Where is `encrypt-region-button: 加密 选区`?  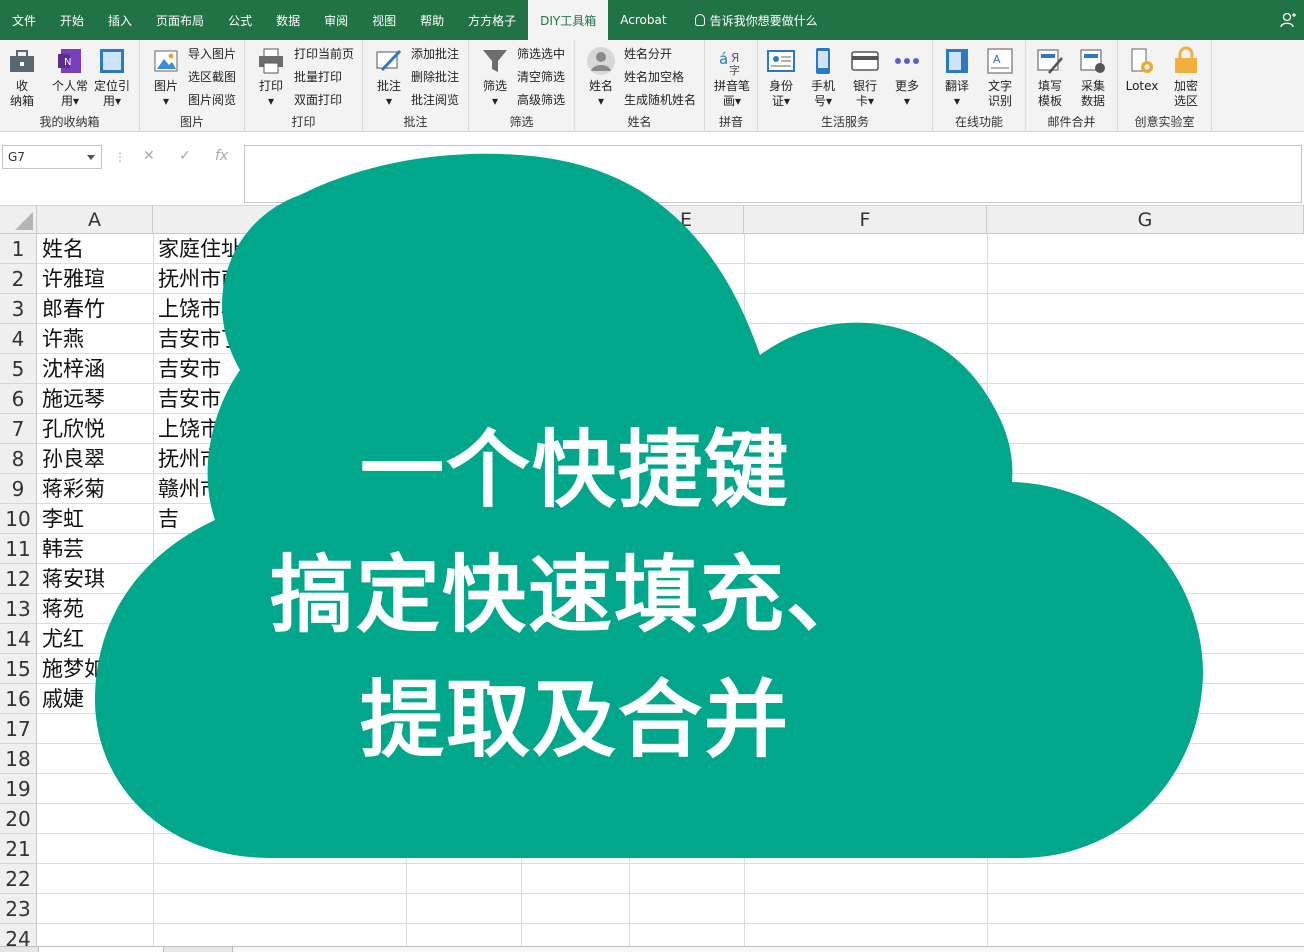
encrypt-region-button: 加密 选区 is located at coordinates (1186, 77).